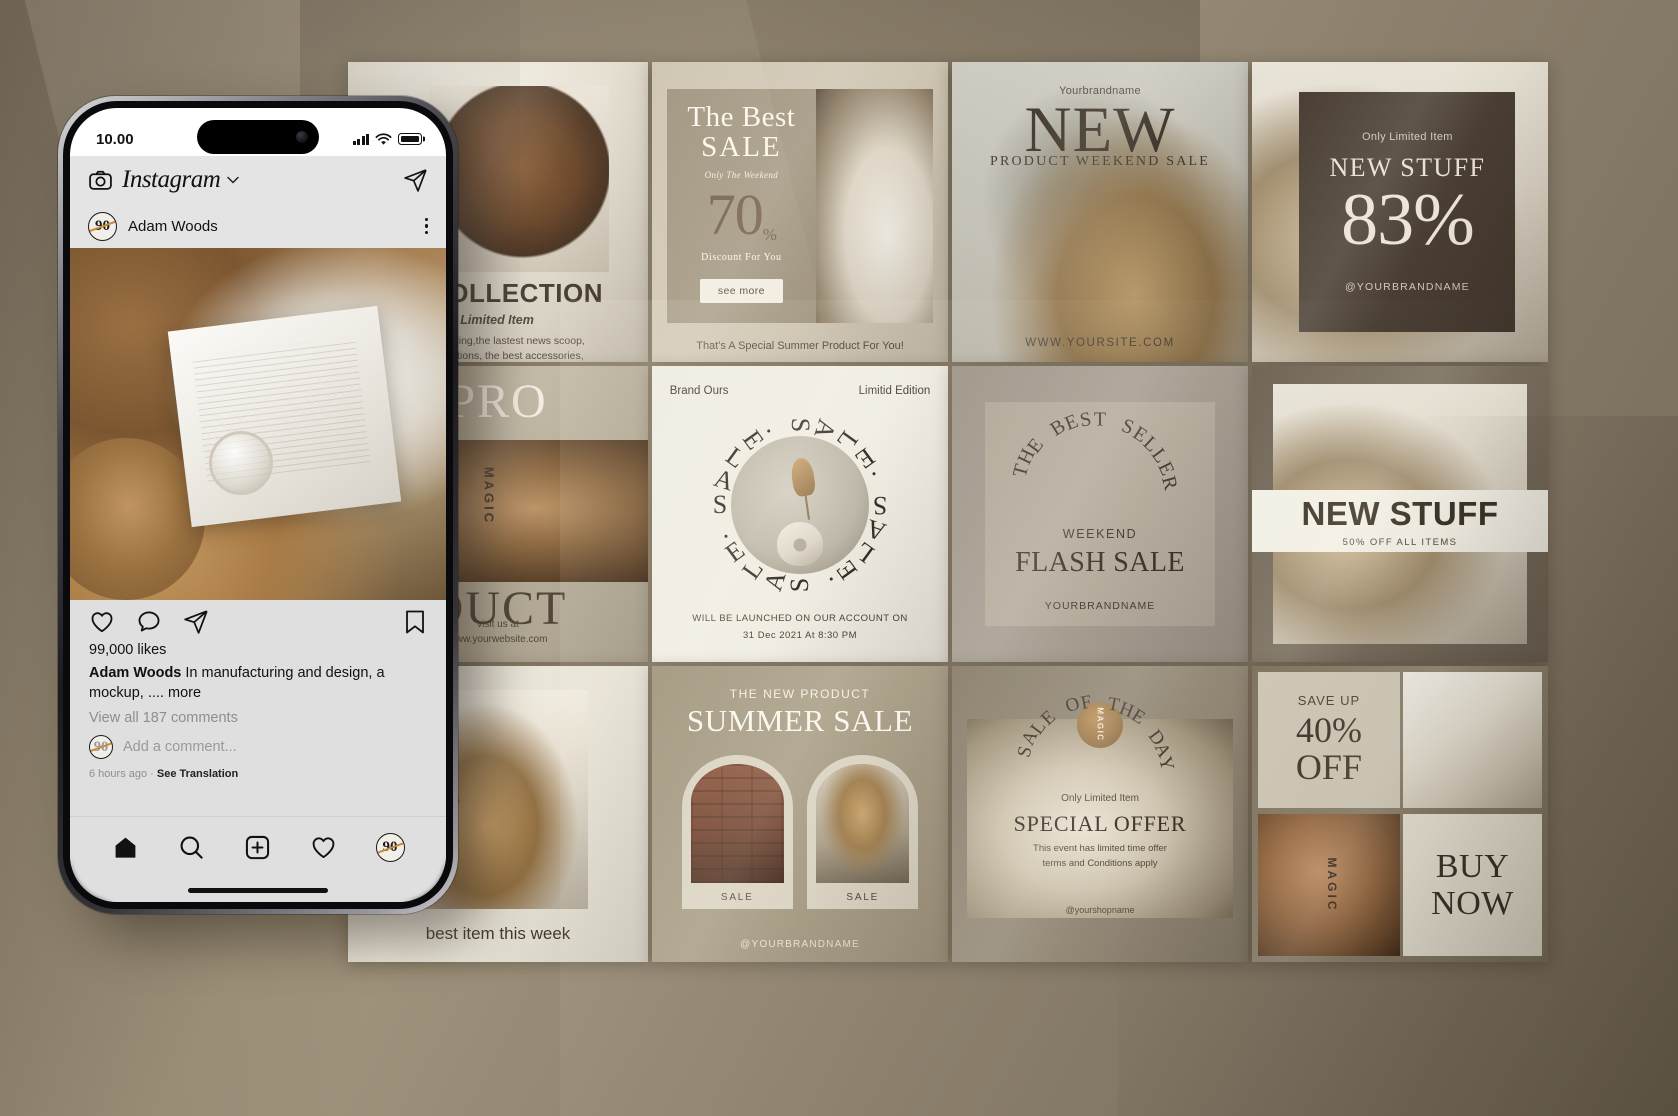 This screenshot has width=1678, height=1116. I want to click on save-up-quadrant: SAVE UP 40% OFF, so click(1328, 740).